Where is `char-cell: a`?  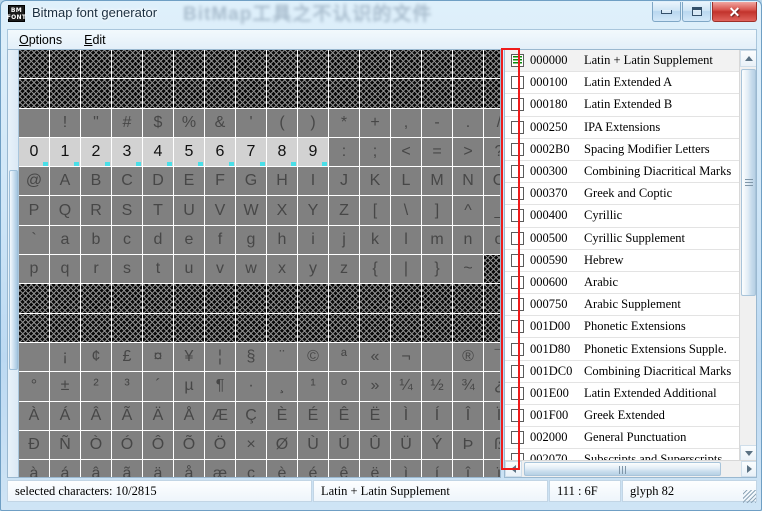
char-cell: a is located at coordinates (65, 240).